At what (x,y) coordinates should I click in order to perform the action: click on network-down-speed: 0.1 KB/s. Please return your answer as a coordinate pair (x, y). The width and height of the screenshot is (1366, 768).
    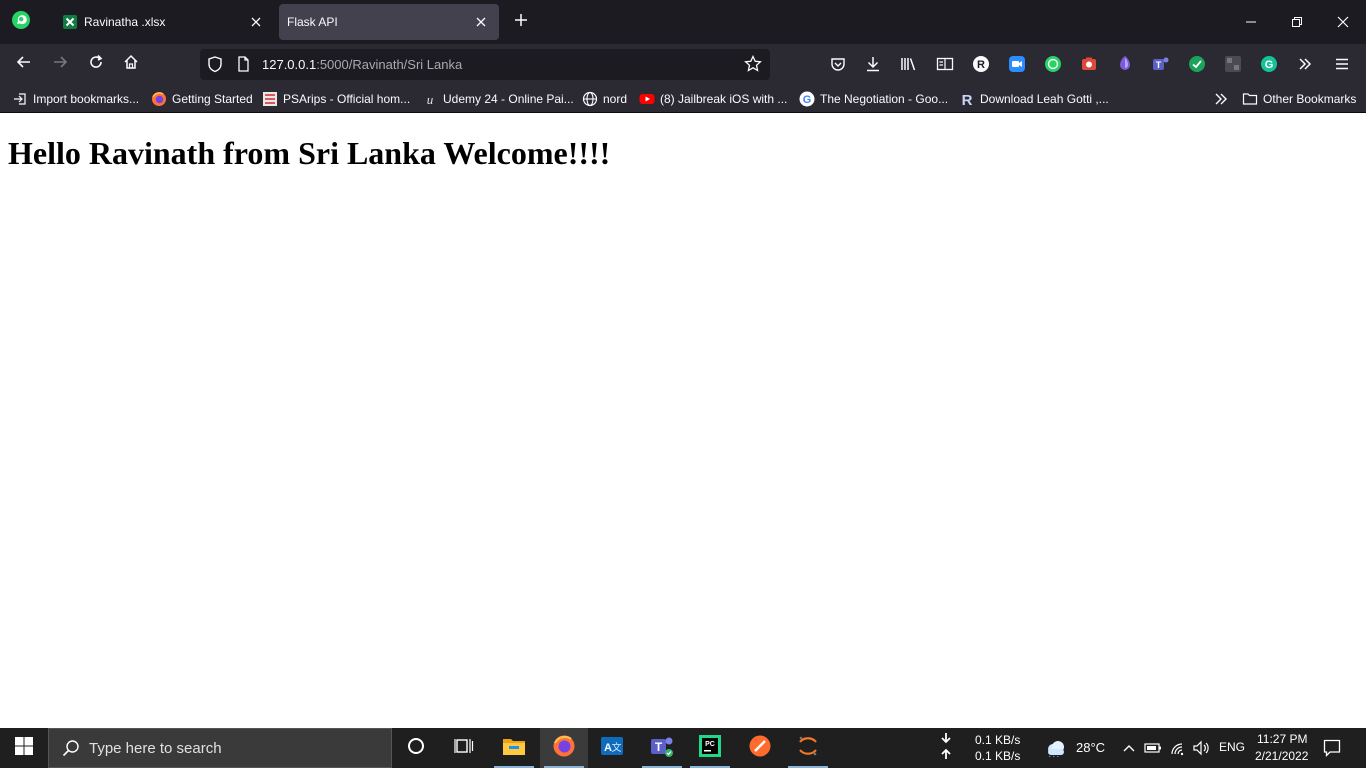
    Looking at the image, I should click on (998, 740).